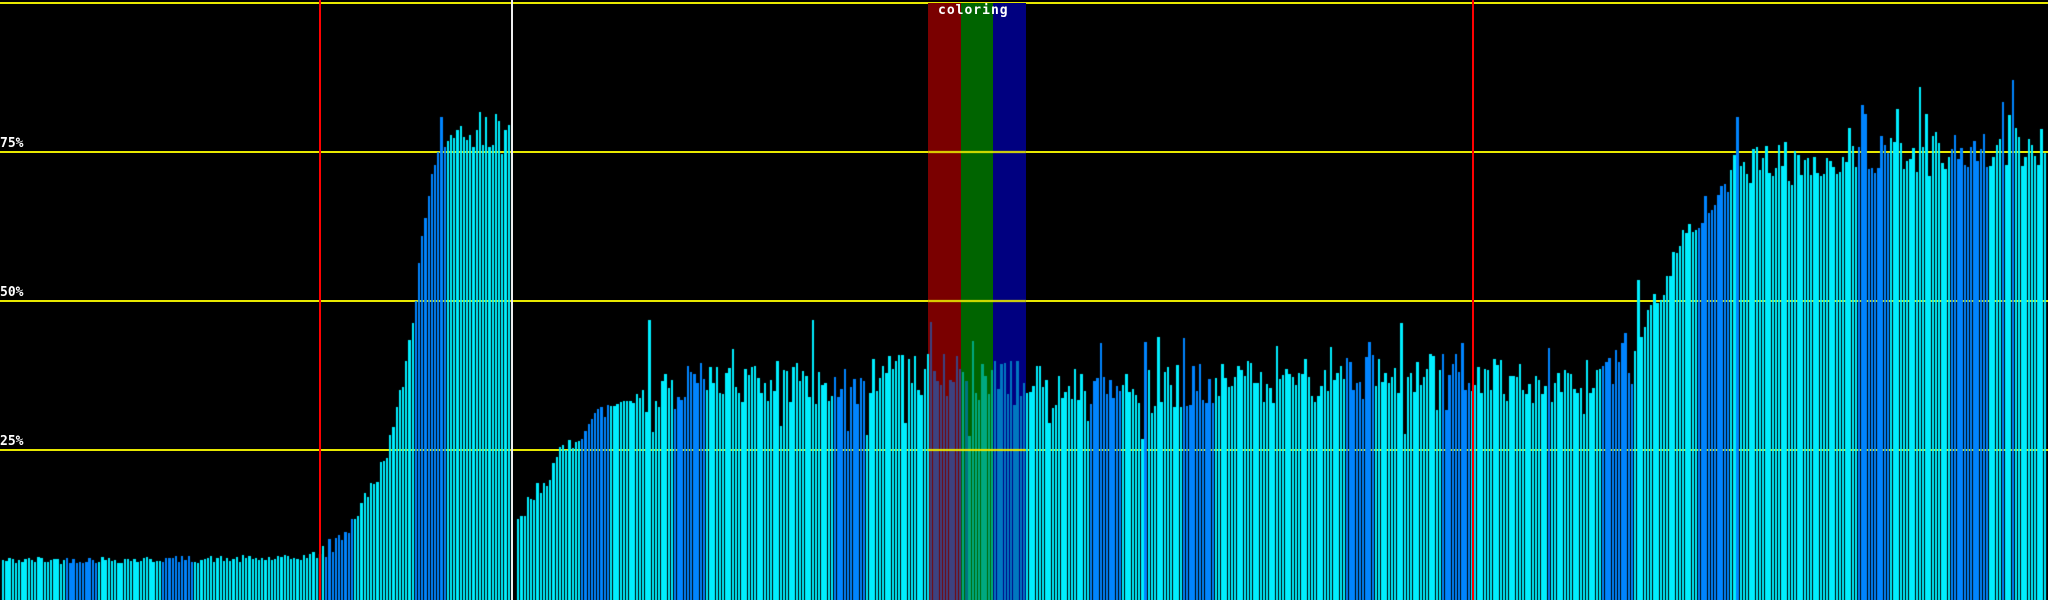  What do you see at coordinates (12, 143) in the screenshot?
I see `y-axis-label-75: 75%` at bounding box center [12, 143].